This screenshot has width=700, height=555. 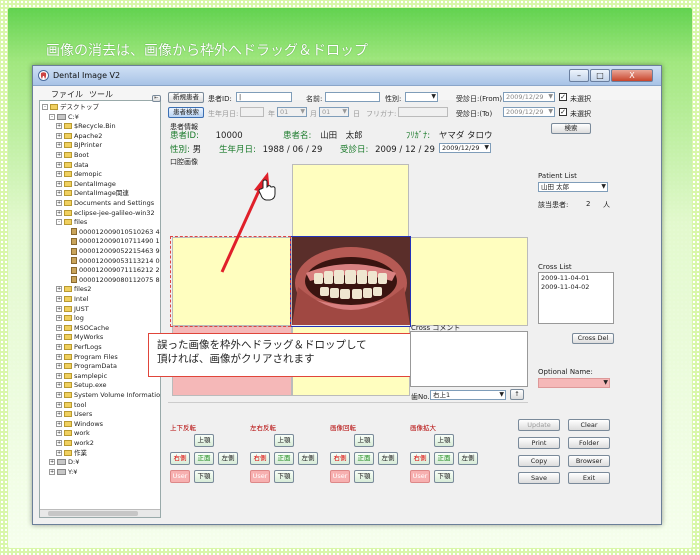 I want to click on tree-item: + MSOCache, so click(x=82, y=328).